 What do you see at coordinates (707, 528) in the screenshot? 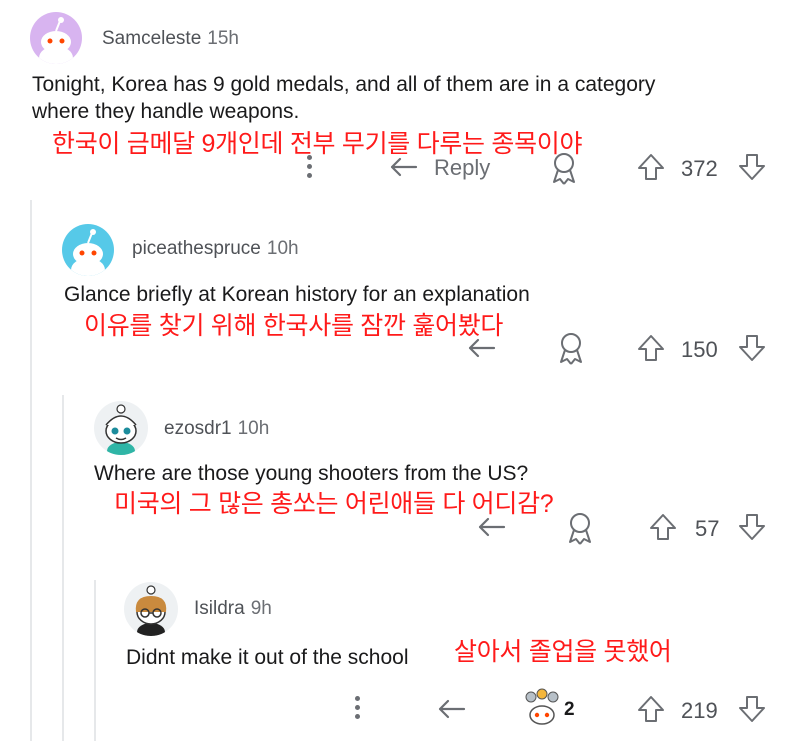
I see `vote-count: 57` at bounding box center [707, 528].